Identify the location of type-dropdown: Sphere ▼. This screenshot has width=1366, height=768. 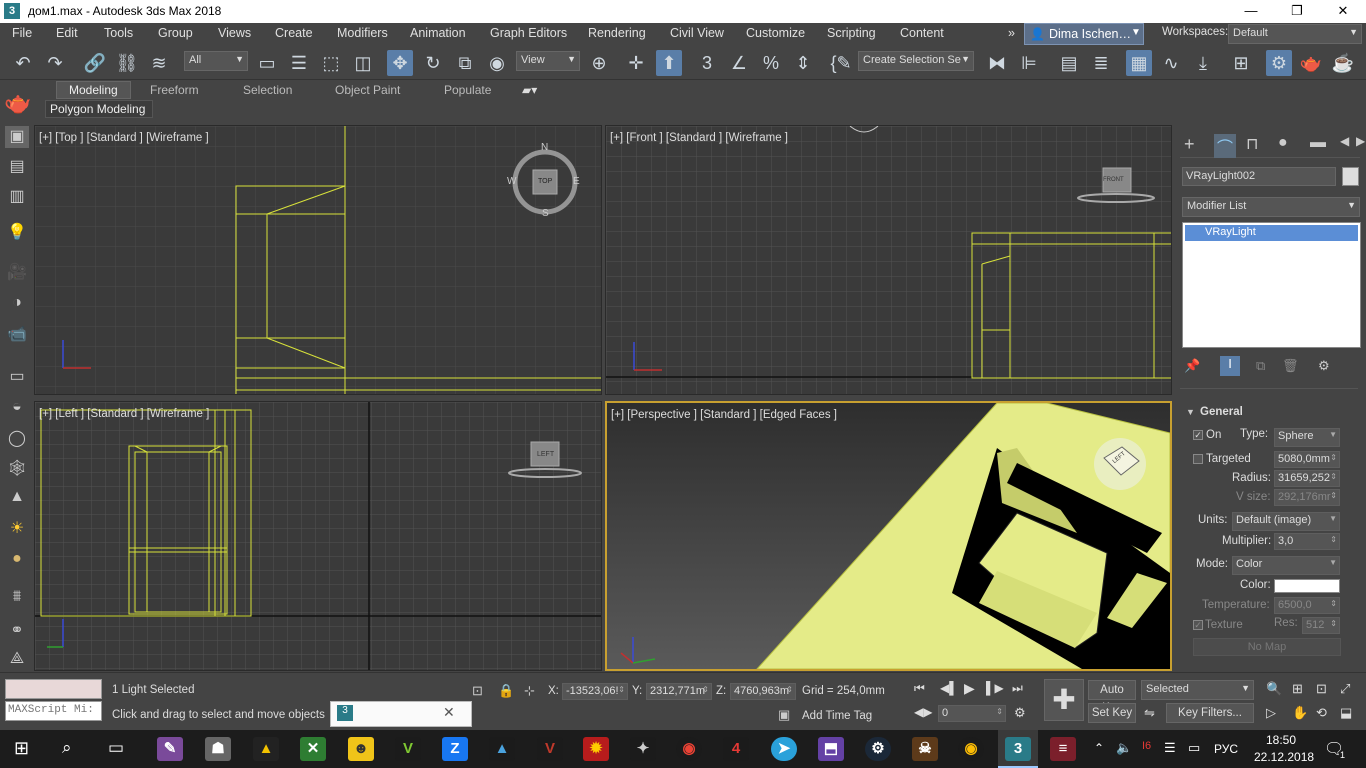
(1307, 437).